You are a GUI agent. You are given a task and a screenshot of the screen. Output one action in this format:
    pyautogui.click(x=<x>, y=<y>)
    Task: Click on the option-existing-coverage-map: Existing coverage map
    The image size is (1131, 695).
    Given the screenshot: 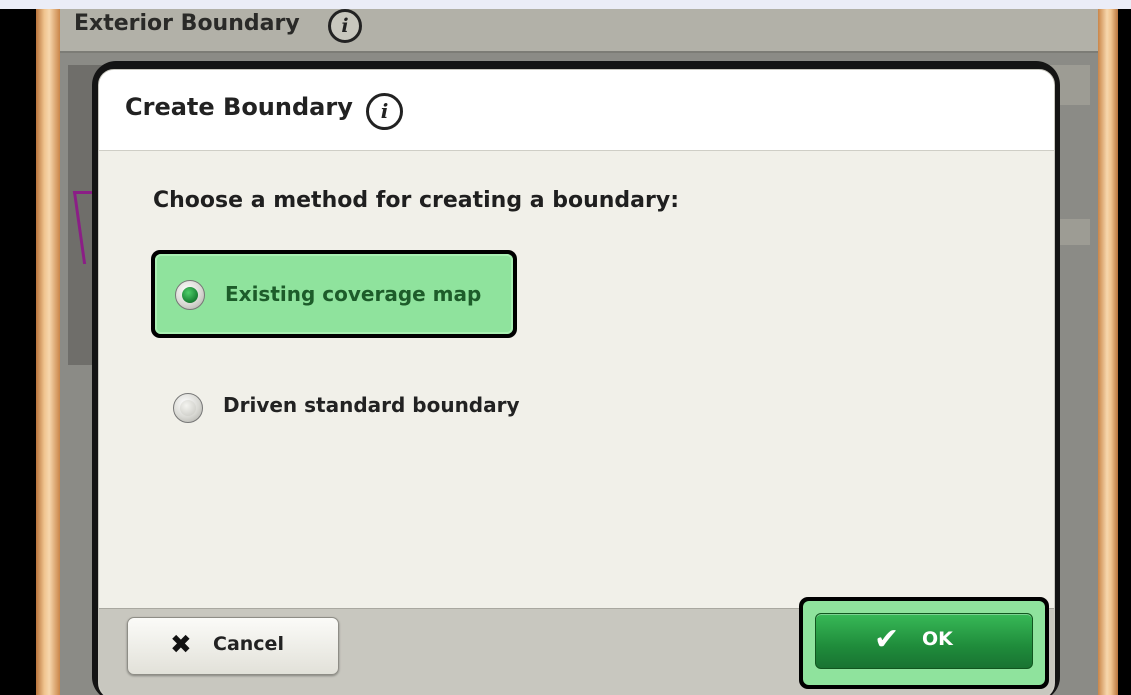 What is the action you would take?
    pyautogui.click(x=334, y=294)
    